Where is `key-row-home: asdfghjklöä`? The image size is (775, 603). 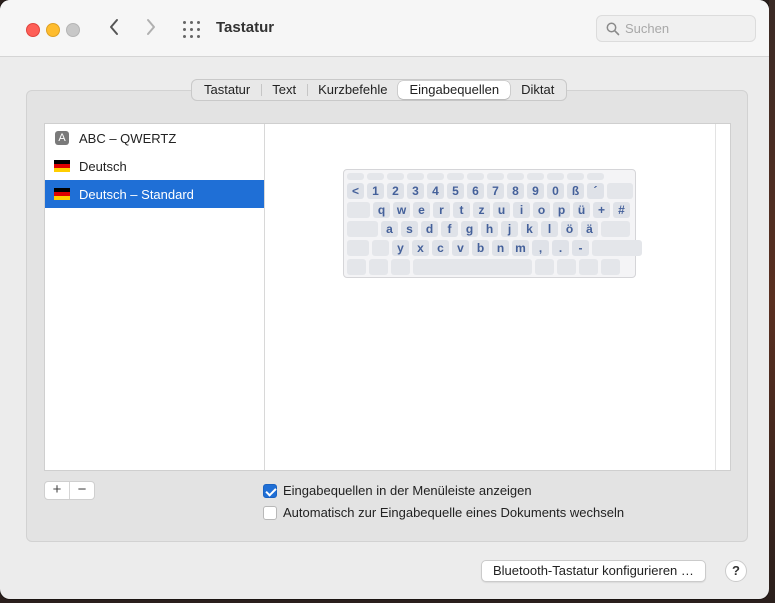
key-row-home: asdfghjklöä is located at coordinates (488, 229).